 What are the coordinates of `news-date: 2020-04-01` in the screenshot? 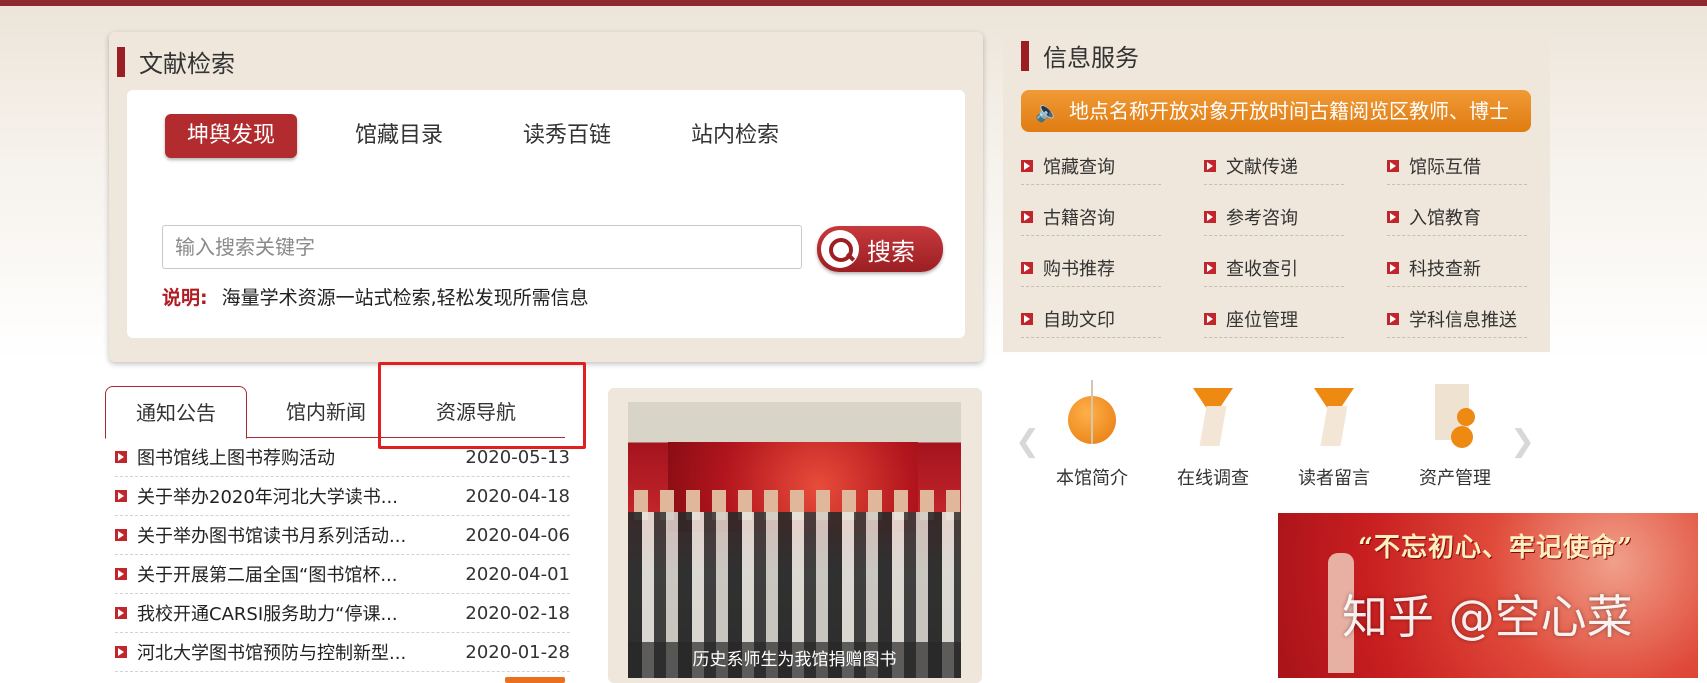 It's located at (517, 574).